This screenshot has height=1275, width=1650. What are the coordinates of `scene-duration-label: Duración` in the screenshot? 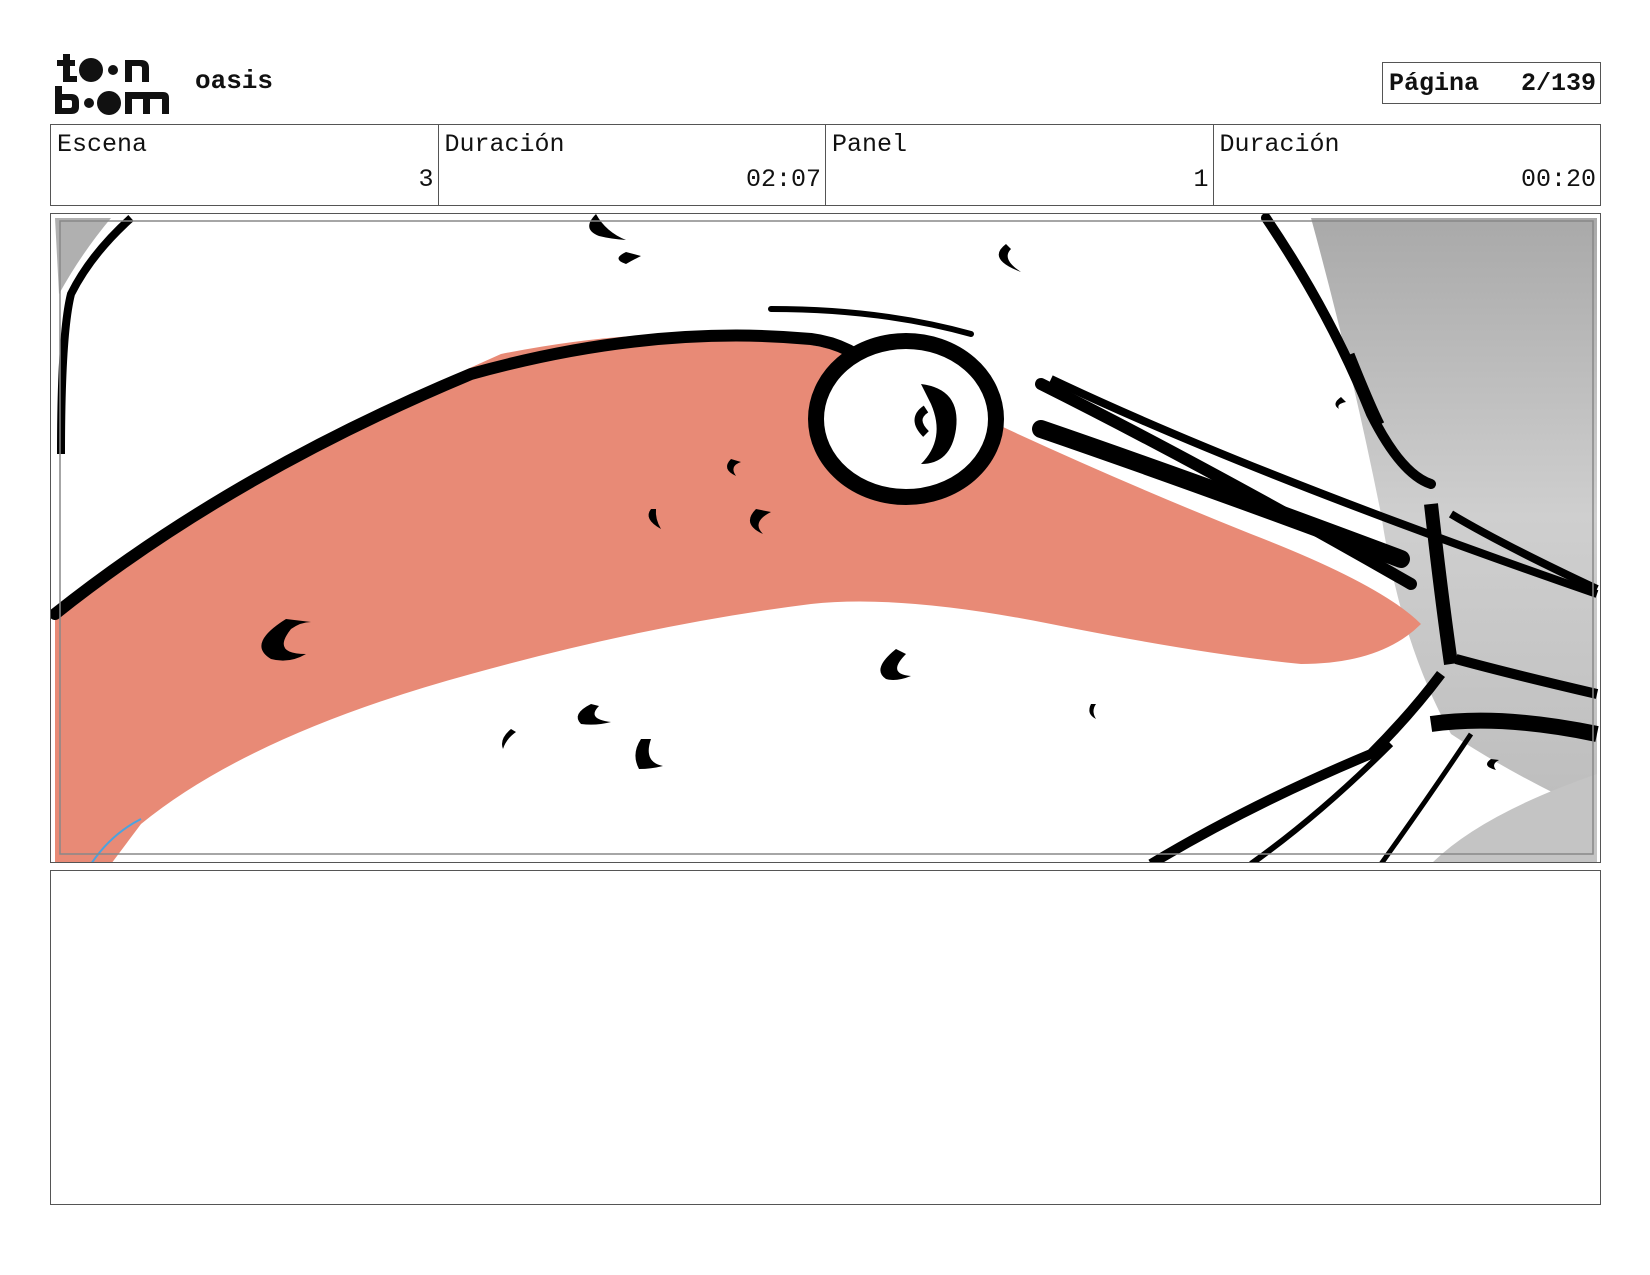 It's located at (504, 144).